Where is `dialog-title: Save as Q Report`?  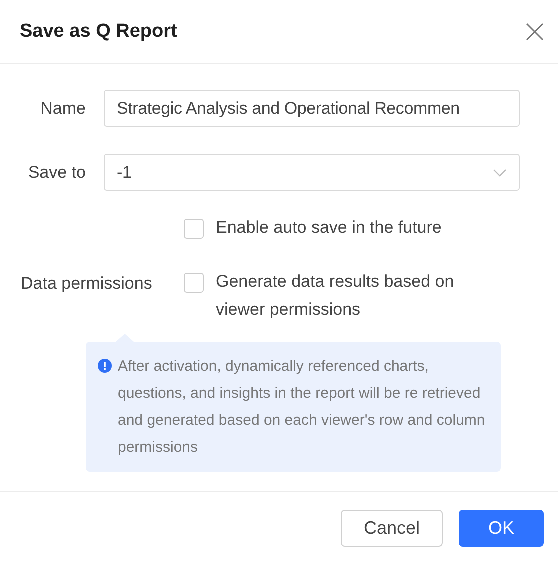
dialog-title: Save as Q Report is located at coordinates (99, 31).